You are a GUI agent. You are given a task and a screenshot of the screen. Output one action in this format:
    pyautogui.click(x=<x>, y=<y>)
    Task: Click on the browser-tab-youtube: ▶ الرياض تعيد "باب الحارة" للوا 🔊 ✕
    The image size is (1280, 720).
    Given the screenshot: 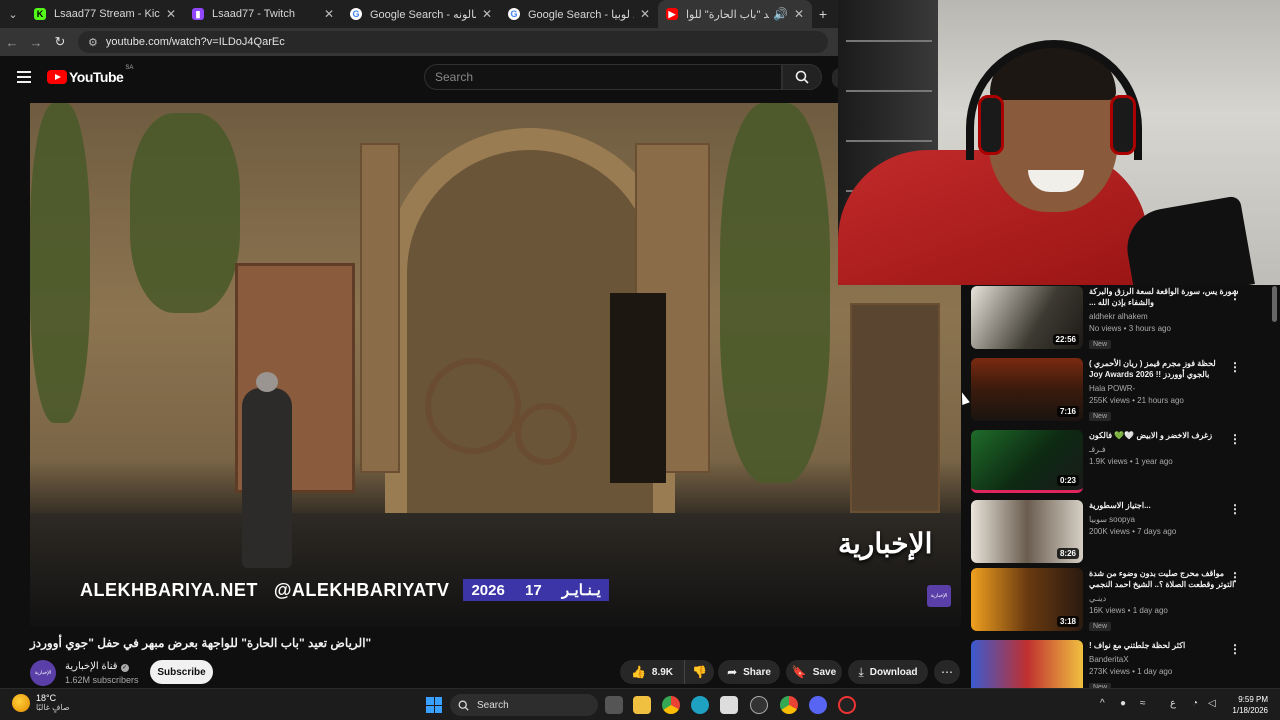 What is the action you would take?
    pyautogui.click(x=735, y=14)
    